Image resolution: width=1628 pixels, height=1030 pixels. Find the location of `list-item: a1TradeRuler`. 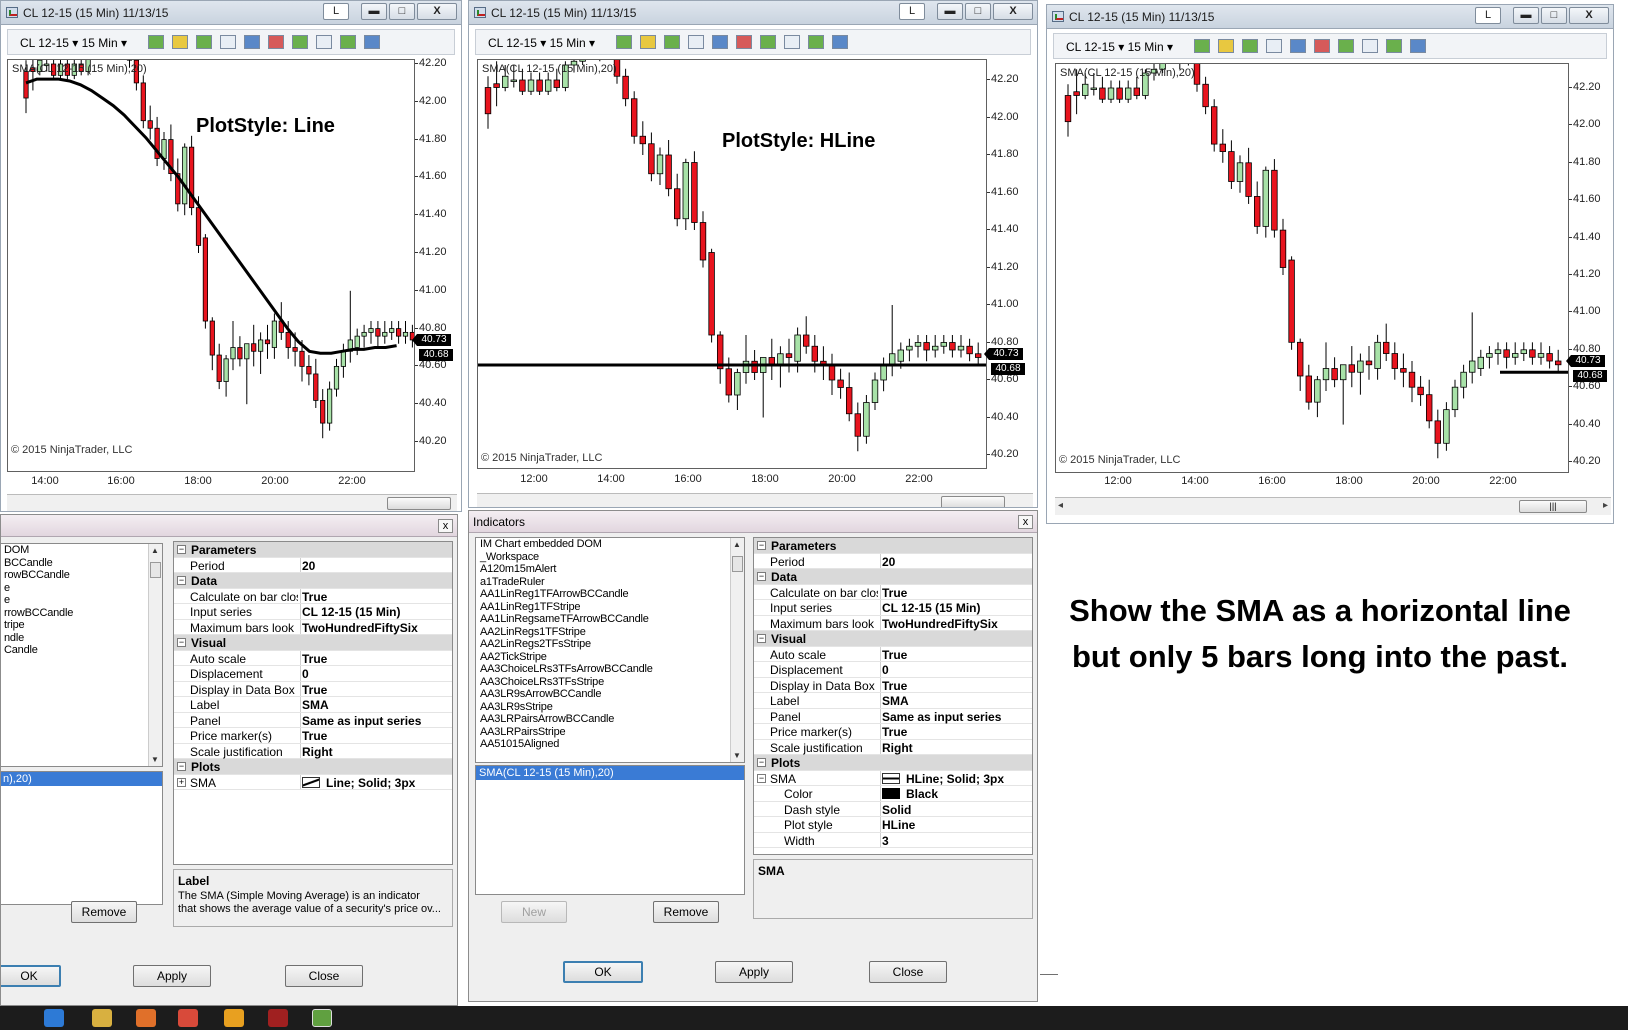

list-item: a1TradeRuler is located at coordinates (610, 582).